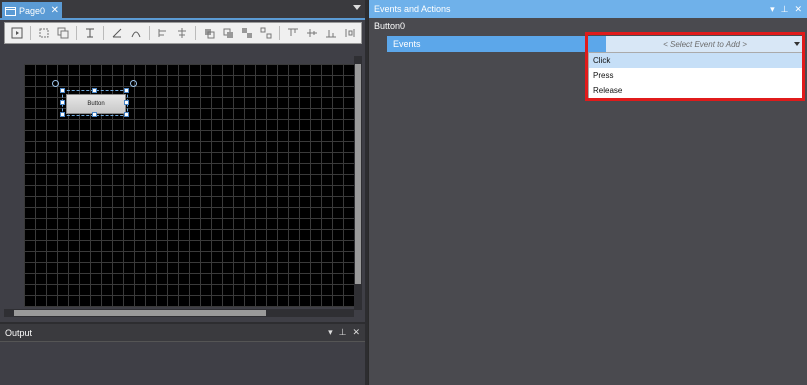 Image resolution: width=807 pixels, height=385 pixels. I want to click on option-press: Press, so click(696, 75).